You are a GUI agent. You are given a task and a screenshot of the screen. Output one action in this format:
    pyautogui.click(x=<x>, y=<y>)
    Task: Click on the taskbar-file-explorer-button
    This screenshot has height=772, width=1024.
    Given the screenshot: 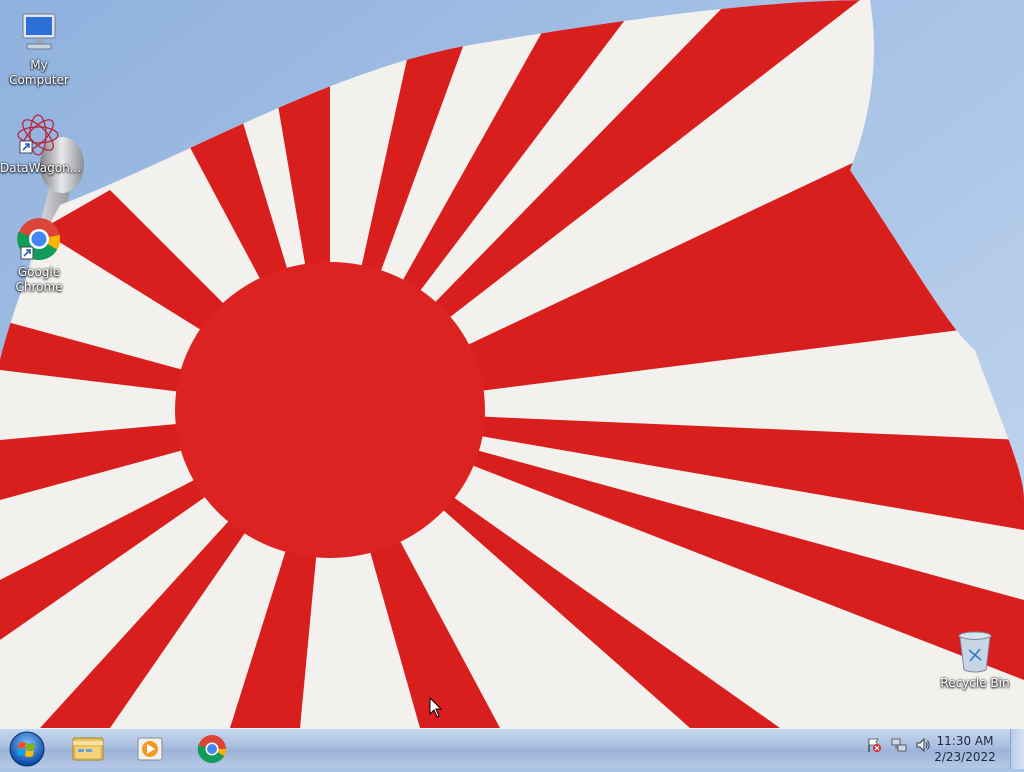 What is the action you would take?
    pyautogui.click(x=88, y=749)
    